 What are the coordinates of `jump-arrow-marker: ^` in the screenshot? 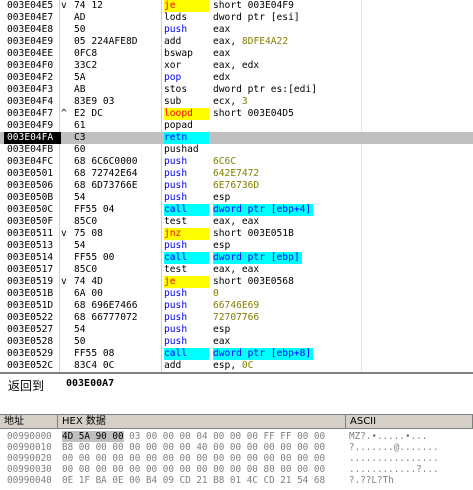 It's located at (64, 113).